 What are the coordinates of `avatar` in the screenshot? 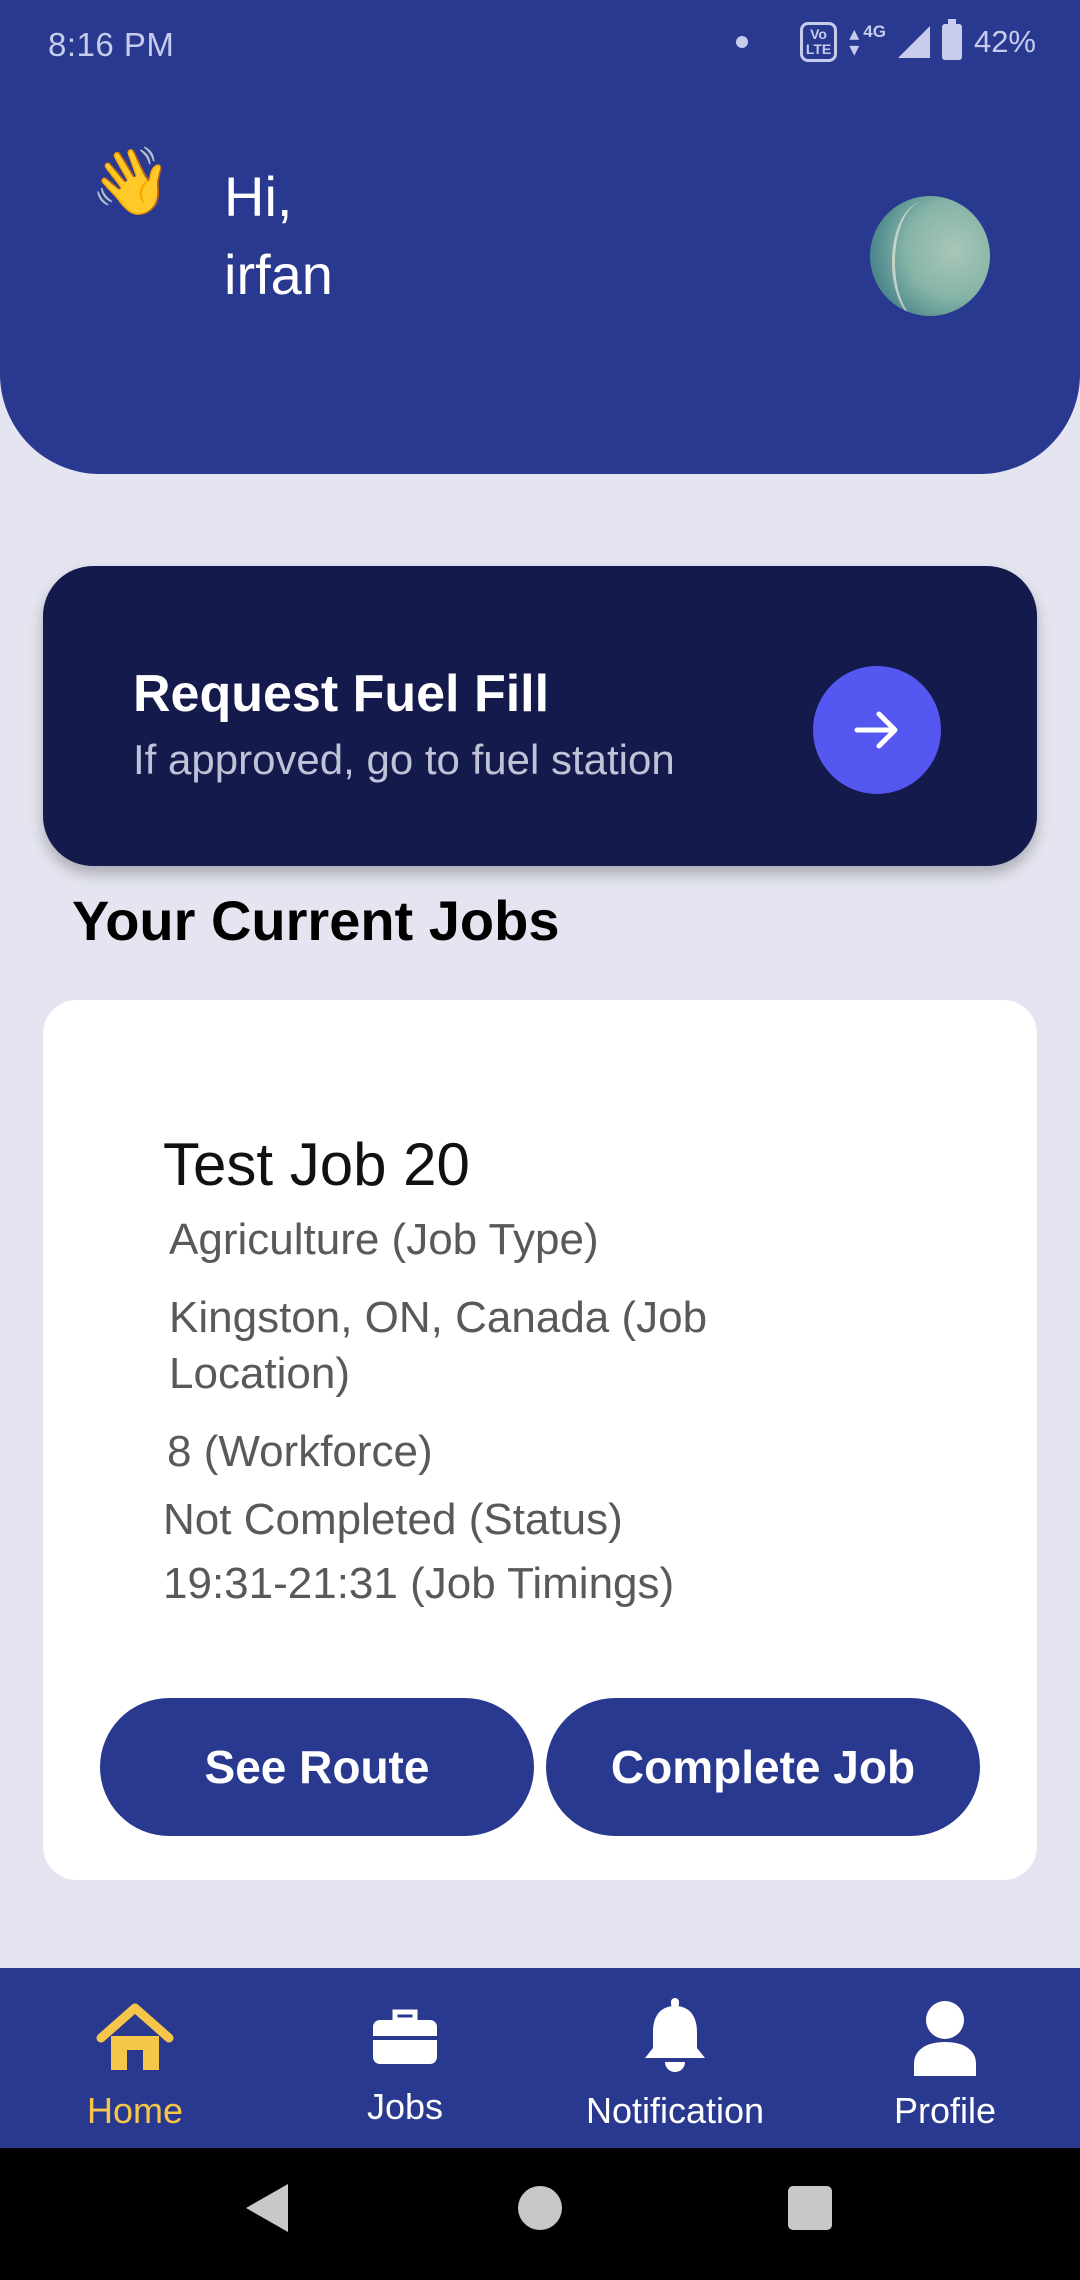 It's located at (930, 256).